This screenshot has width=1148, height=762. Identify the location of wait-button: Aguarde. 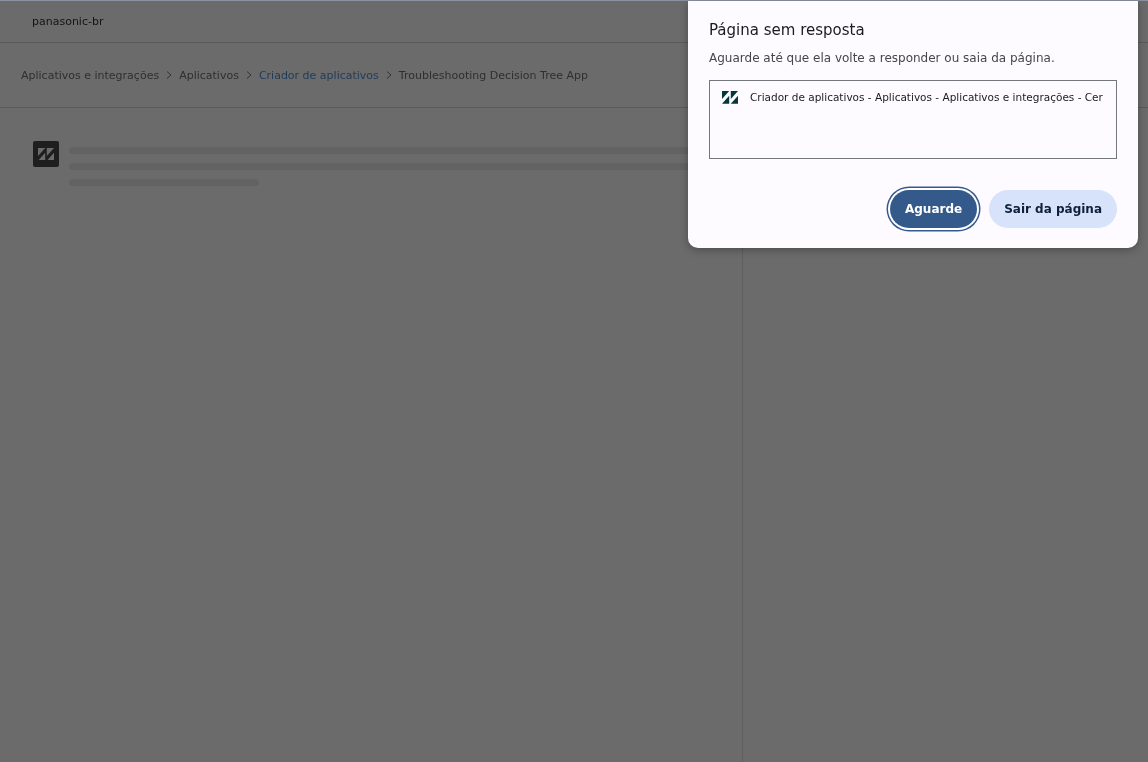
(933, 209).